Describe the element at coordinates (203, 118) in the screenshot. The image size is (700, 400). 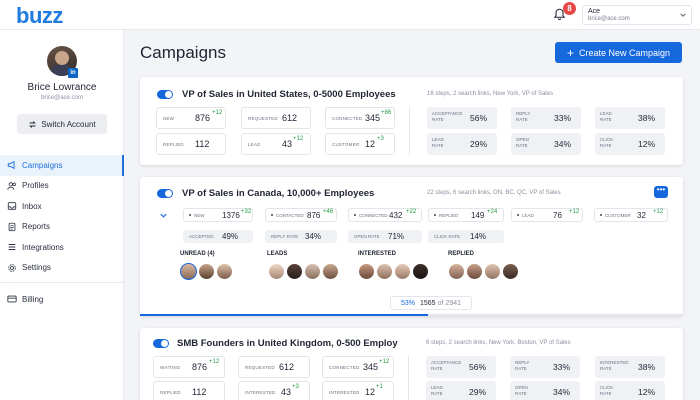
I see `stat-value: 876` at that location.